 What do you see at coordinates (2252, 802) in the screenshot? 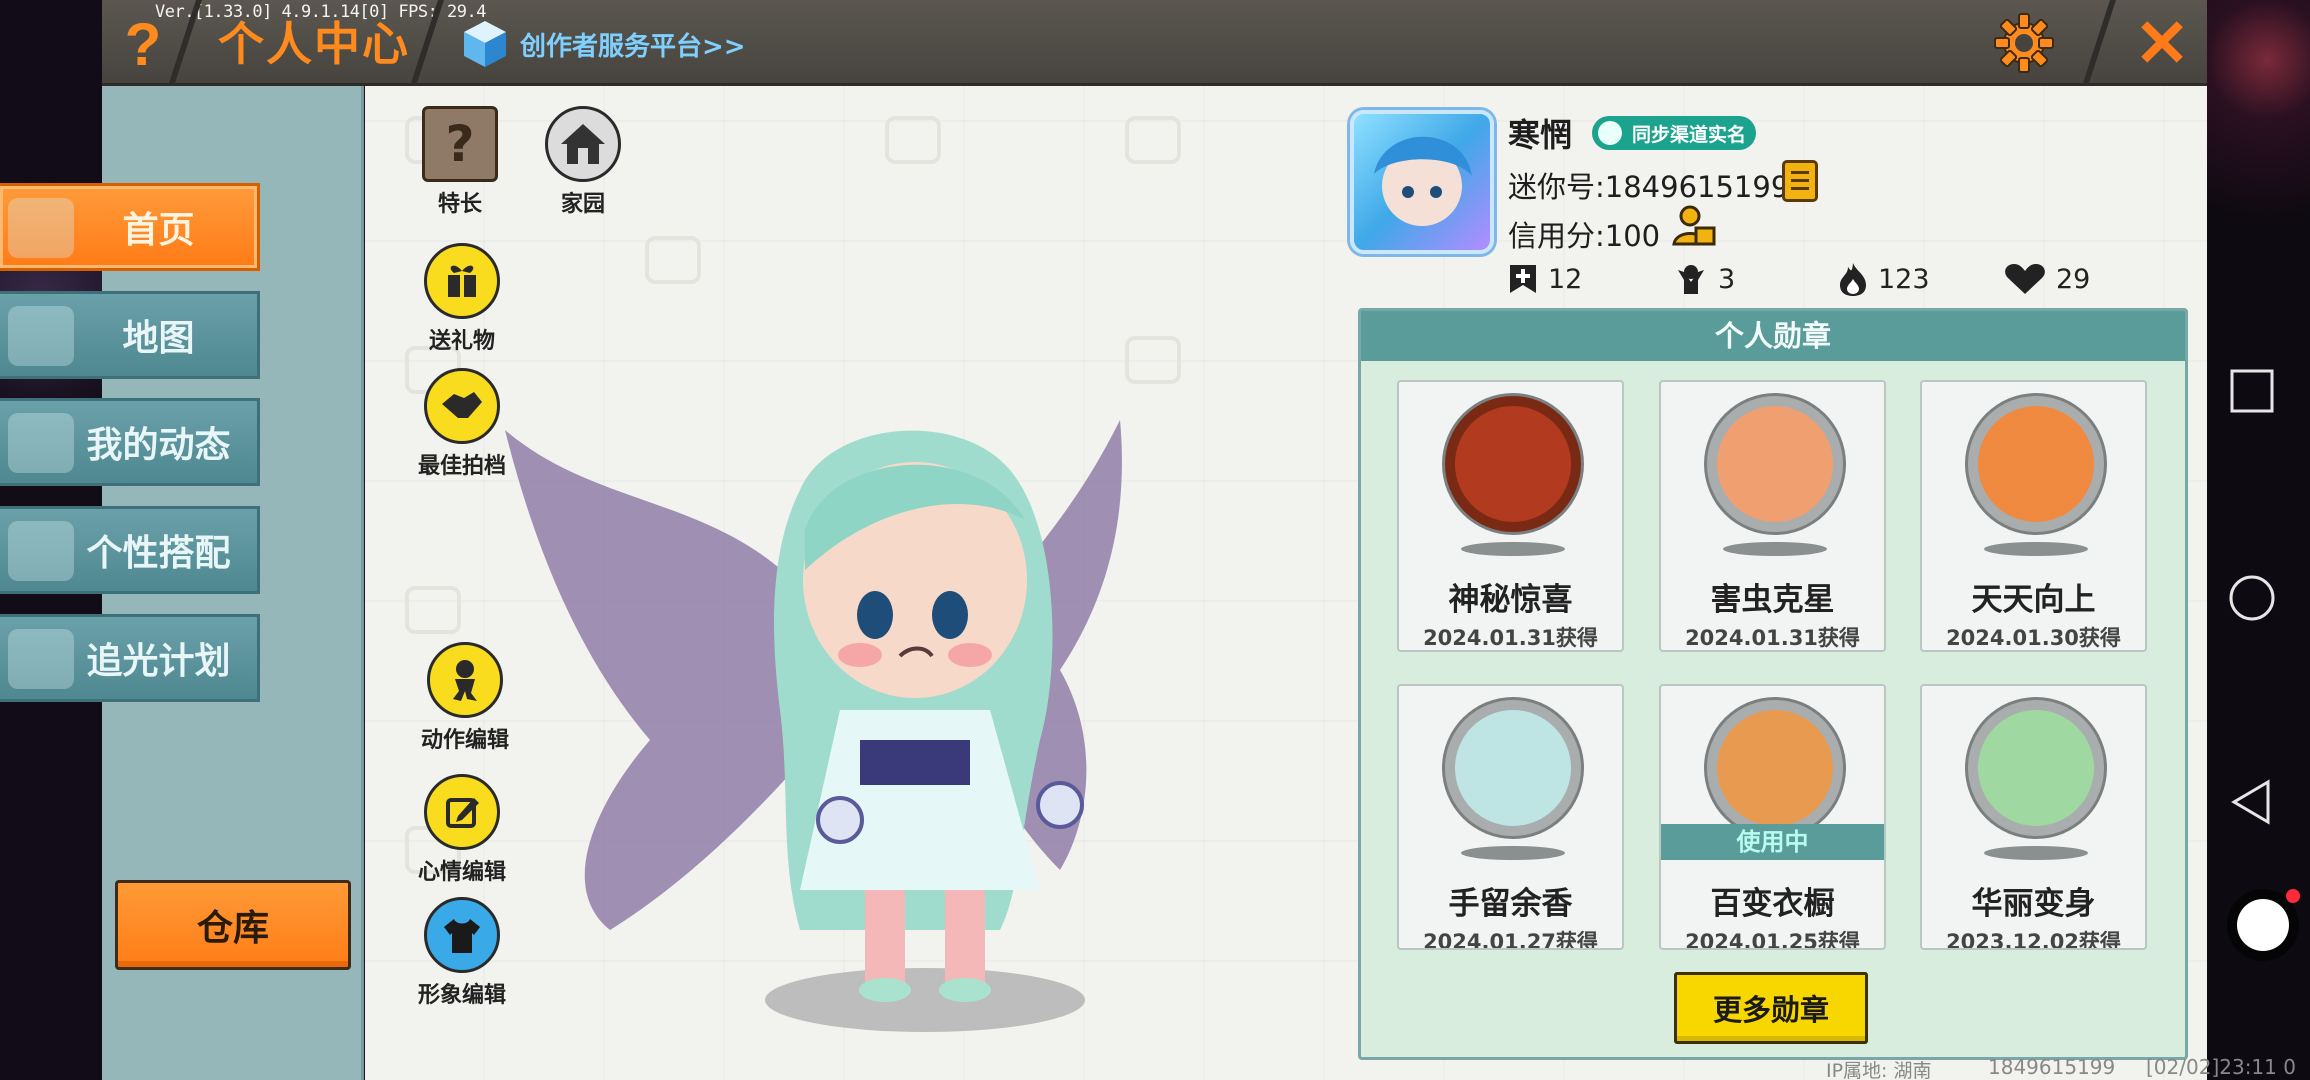
I see `back-nav-icon` at bounding box center [2252, 802].